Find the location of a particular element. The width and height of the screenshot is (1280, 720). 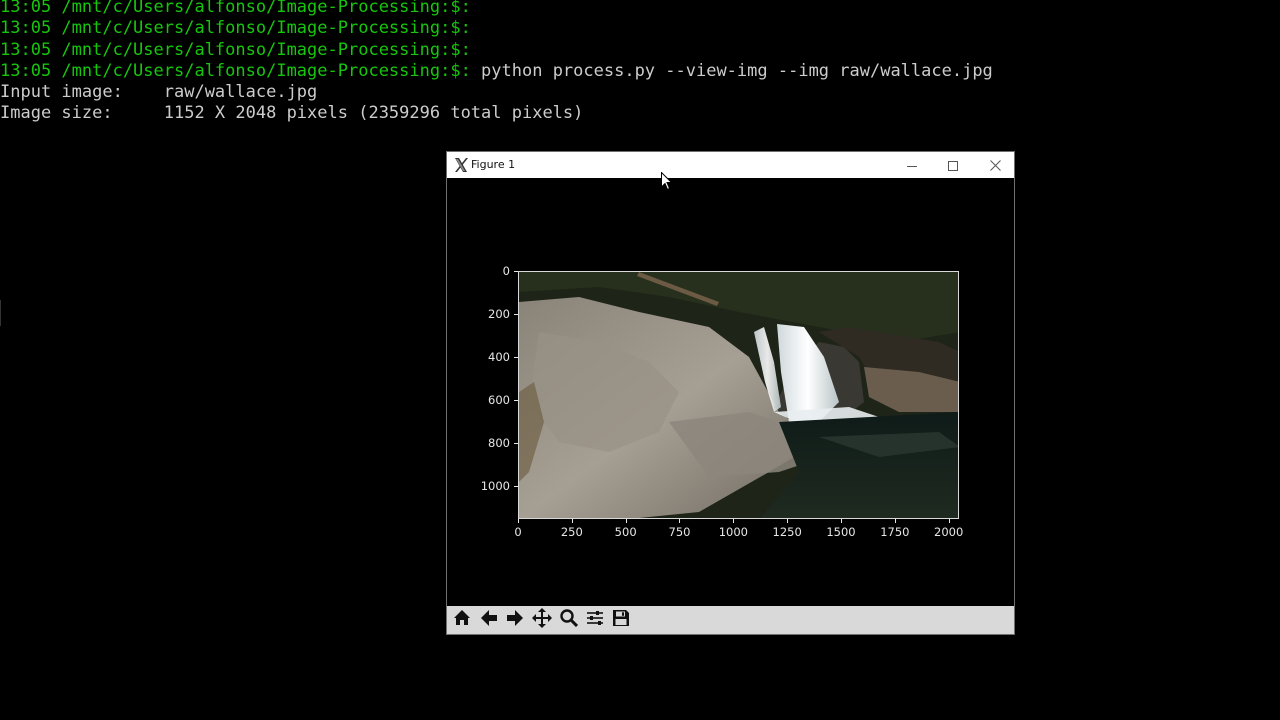

mouse-pointer-icon is located at coordinates (667, 183).